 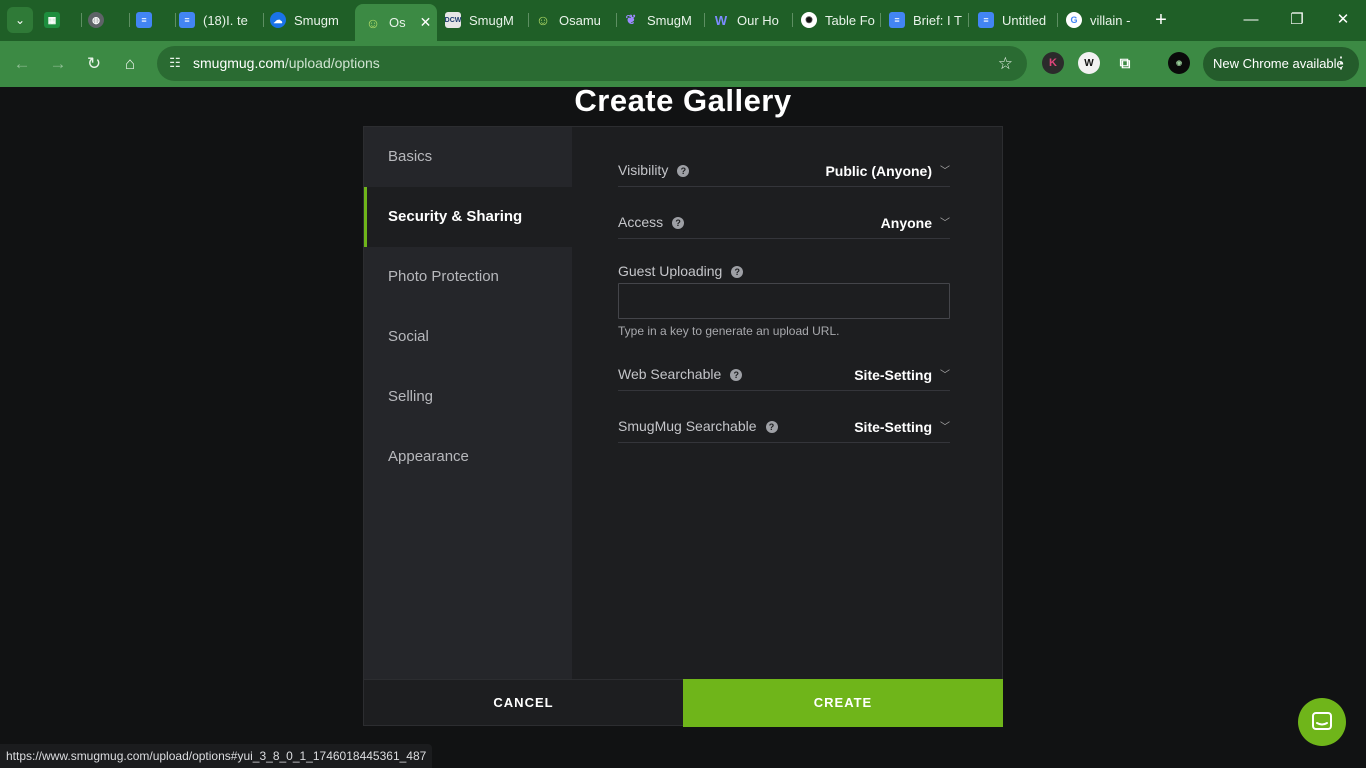 What do you see at coordinates (225, 20) in the screenshot?
I see `tab-title: (18)I. te` at bounding box center [225, 20].